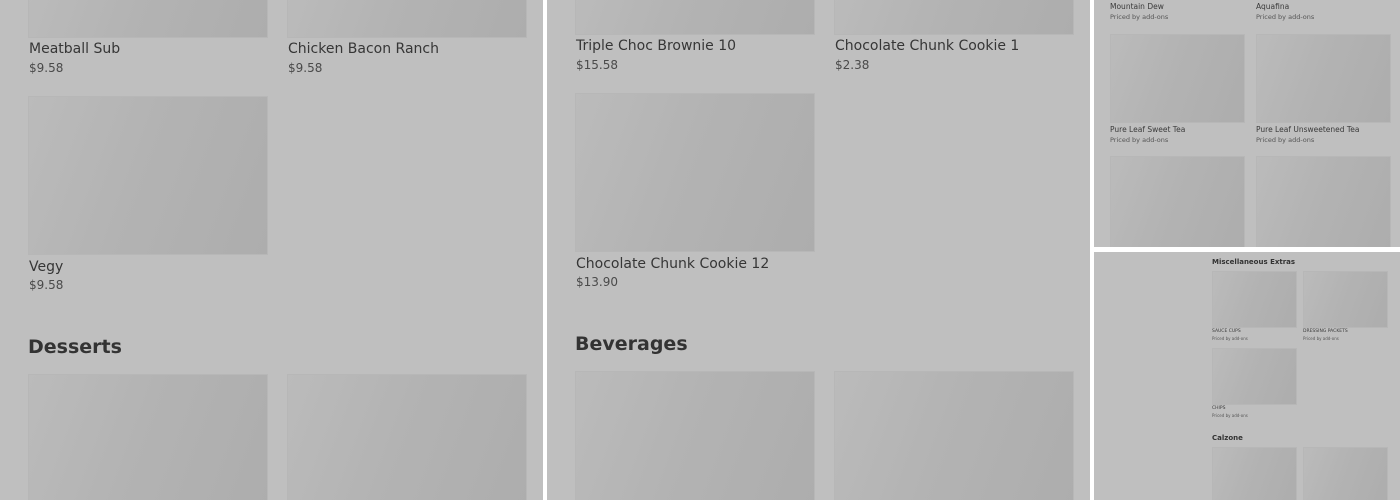 The image size is (1400, 500). Describe the element at coordinates (1137, 6) in the screenshot. I see `item-name-mountain-dew: Mountain Dew` at that location.